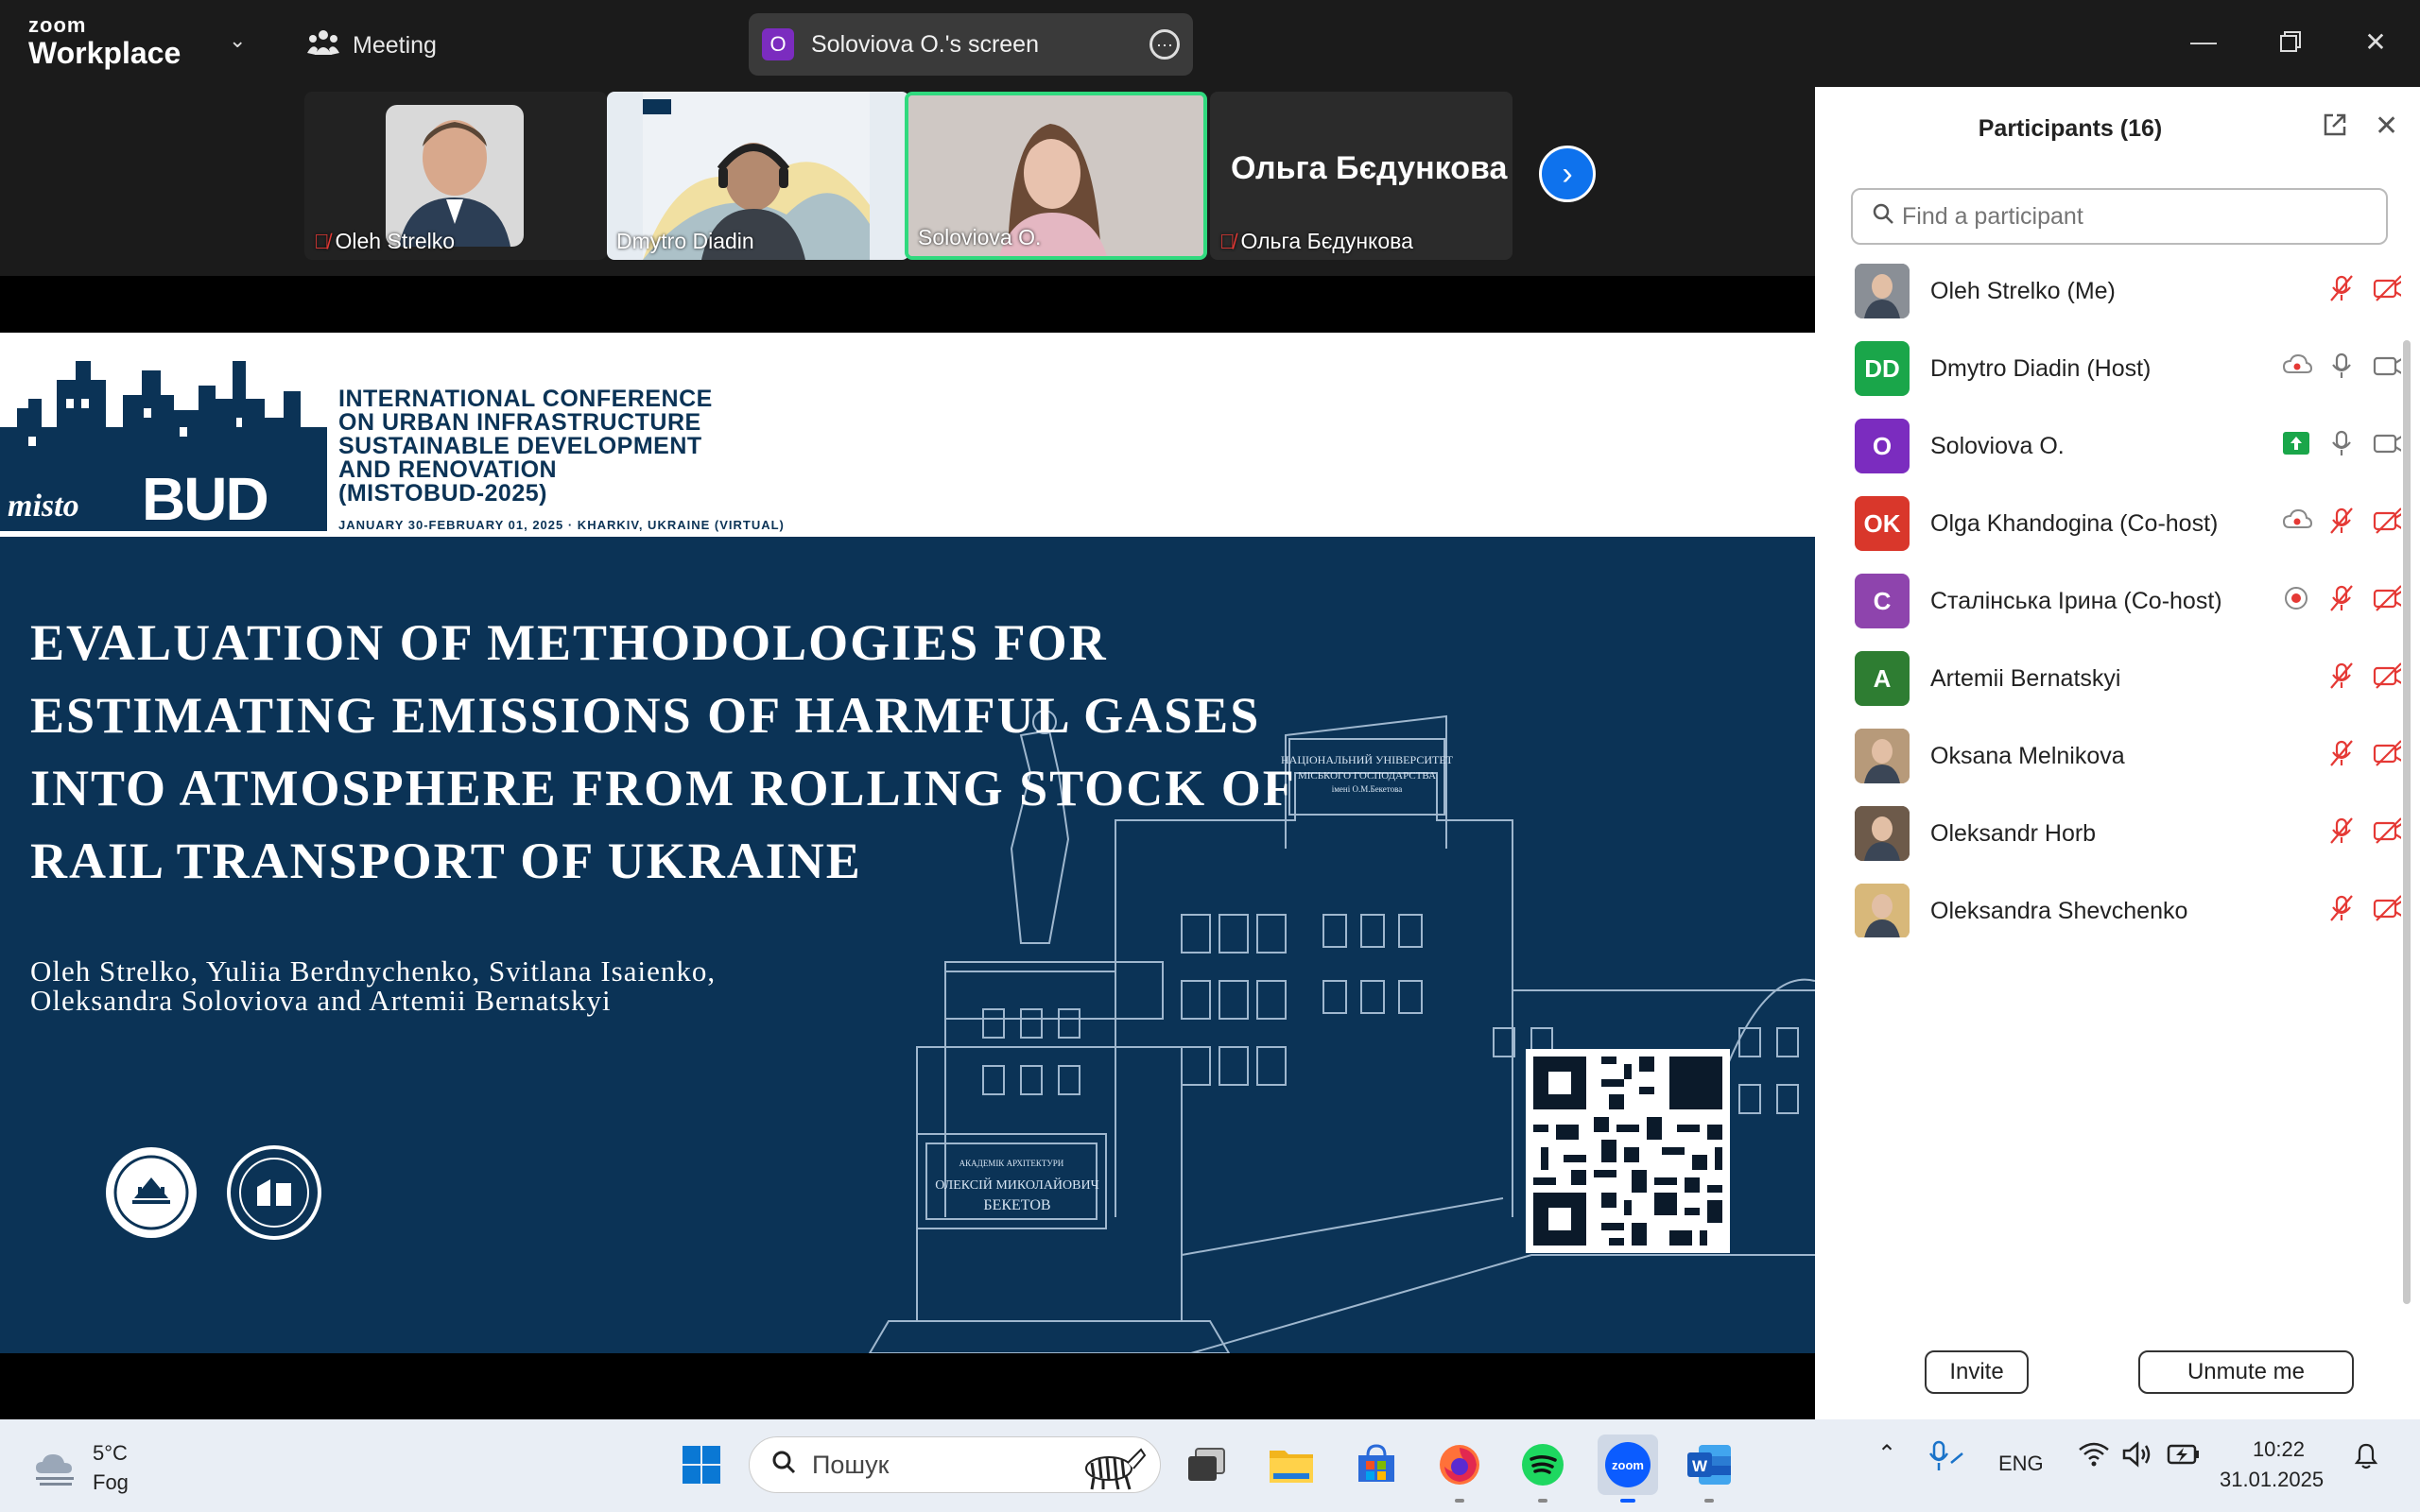 This screenshot has width=2420, height=1512. Describe the element at coordinates (1709, 1501) in the screenshot. I see `running-indicator` at that location.